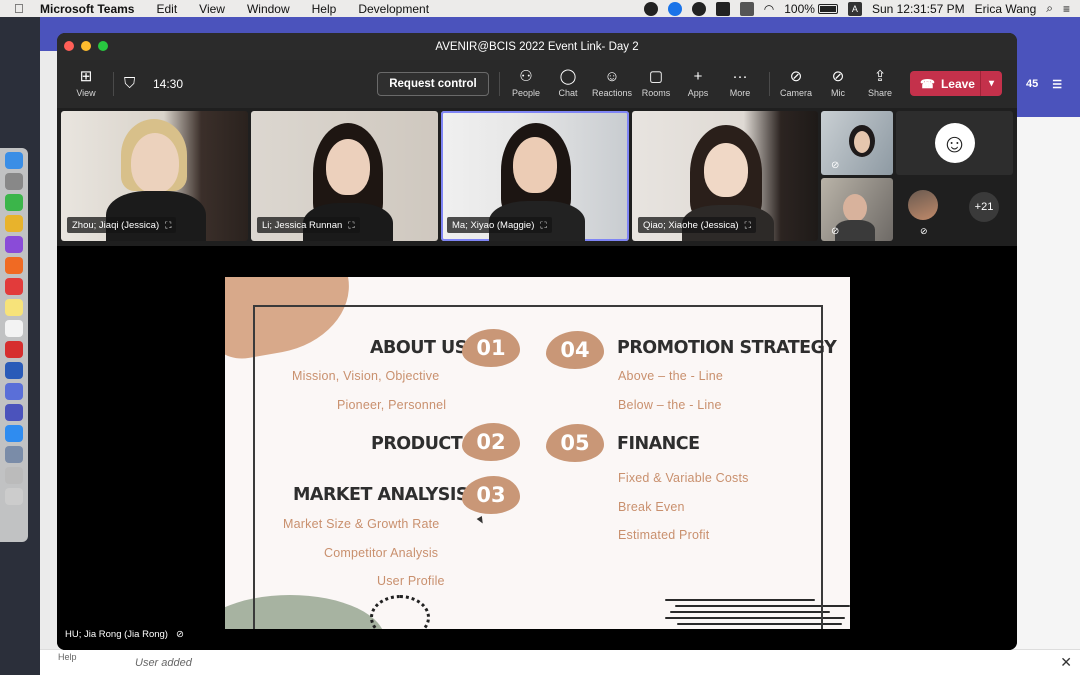  I want to click on slide-heading-market-analysis: MARKET ANALYSIS, so click(381, 495).